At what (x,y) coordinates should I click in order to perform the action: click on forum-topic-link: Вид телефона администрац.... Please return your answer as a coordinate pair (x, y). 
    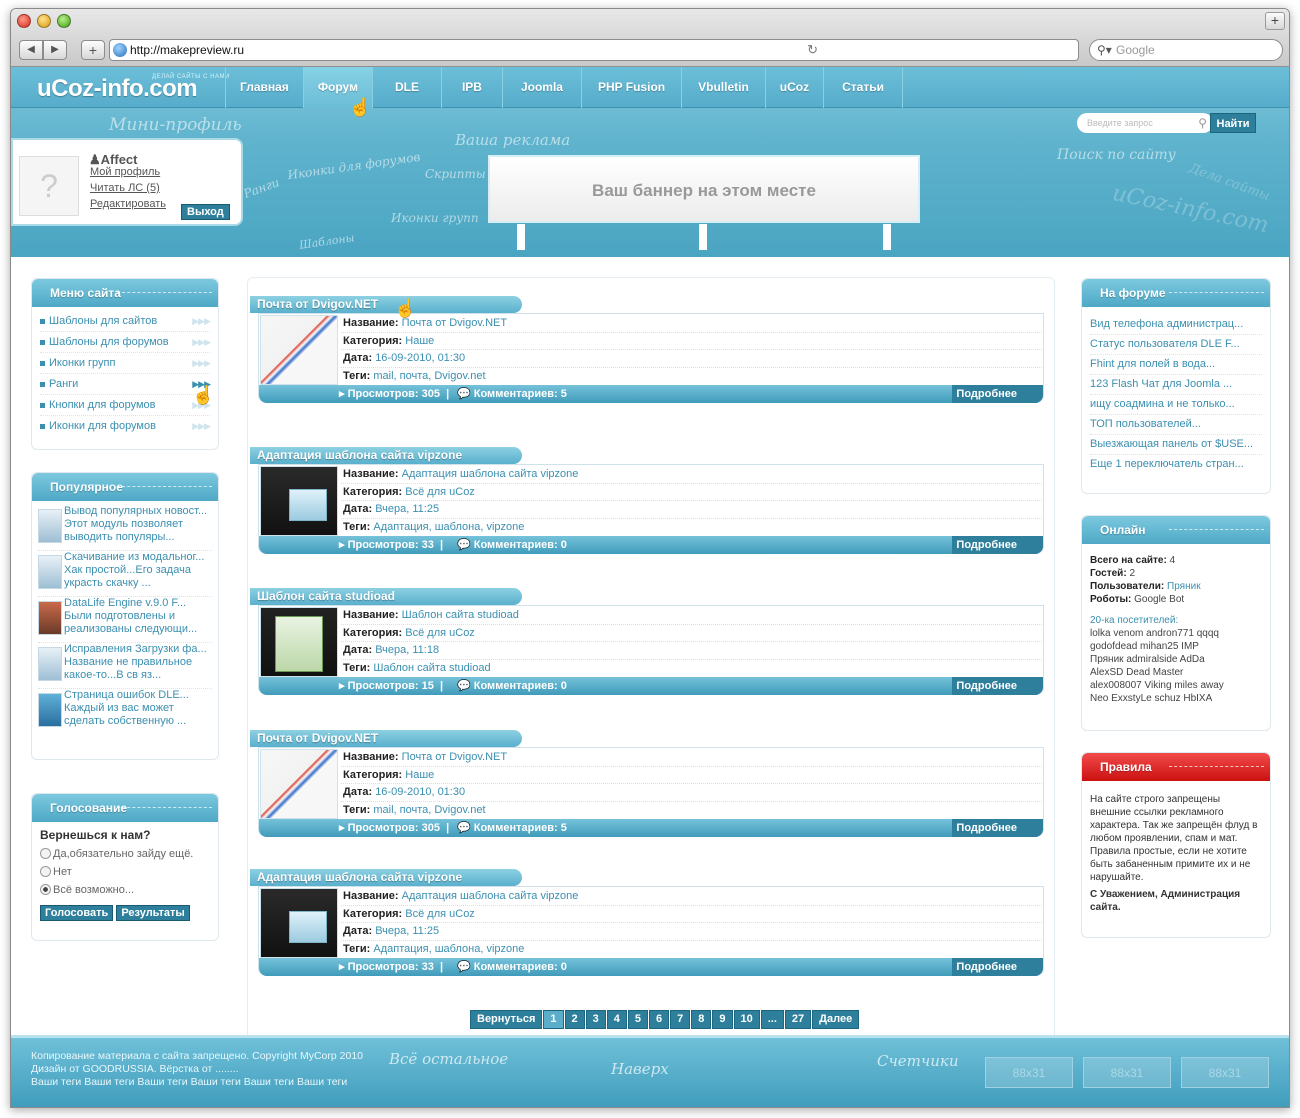
    Looking at the image, I should click on (1176, 325).